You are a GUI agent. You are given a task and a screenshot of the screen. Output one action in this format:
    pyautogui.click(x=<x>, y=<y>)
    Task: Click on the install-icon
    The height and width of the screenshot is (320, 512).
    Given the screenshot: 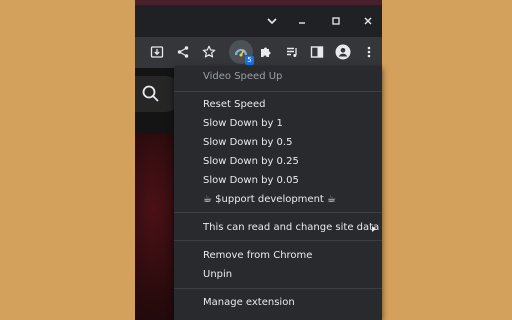 What is the action you would take?
    pyautogui.click(x=157, y=52)
    